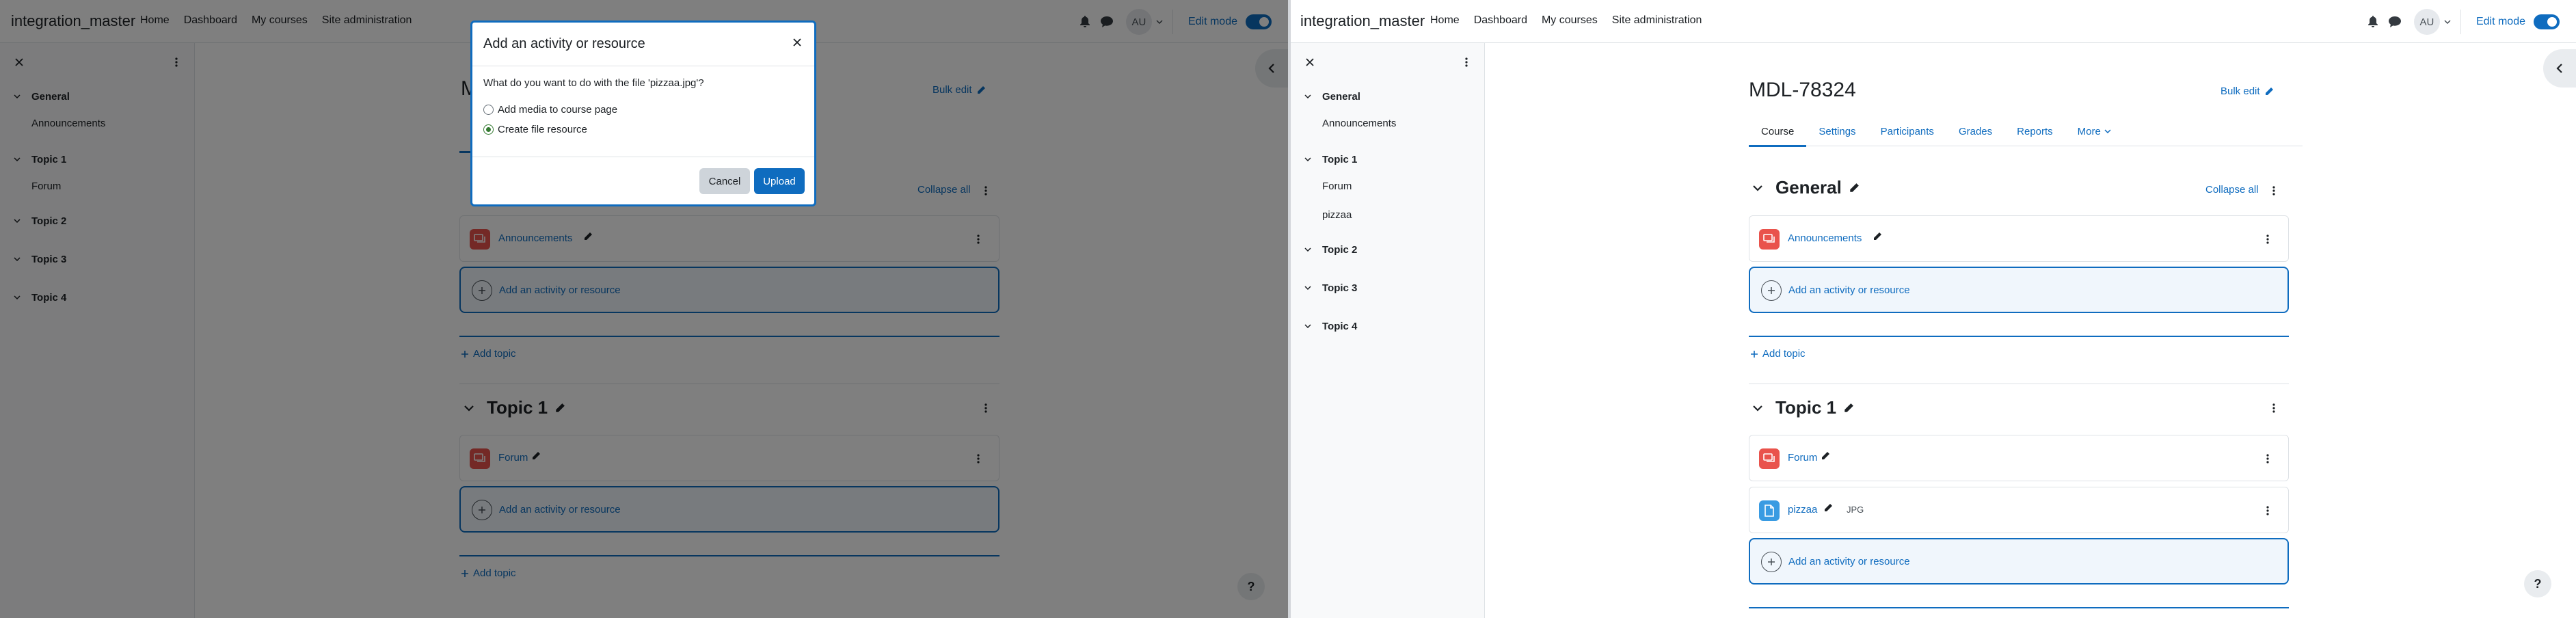 This screenshot has width=2576, height=618. I want to click on course-index-item: Announcements, so click(1387, 123).